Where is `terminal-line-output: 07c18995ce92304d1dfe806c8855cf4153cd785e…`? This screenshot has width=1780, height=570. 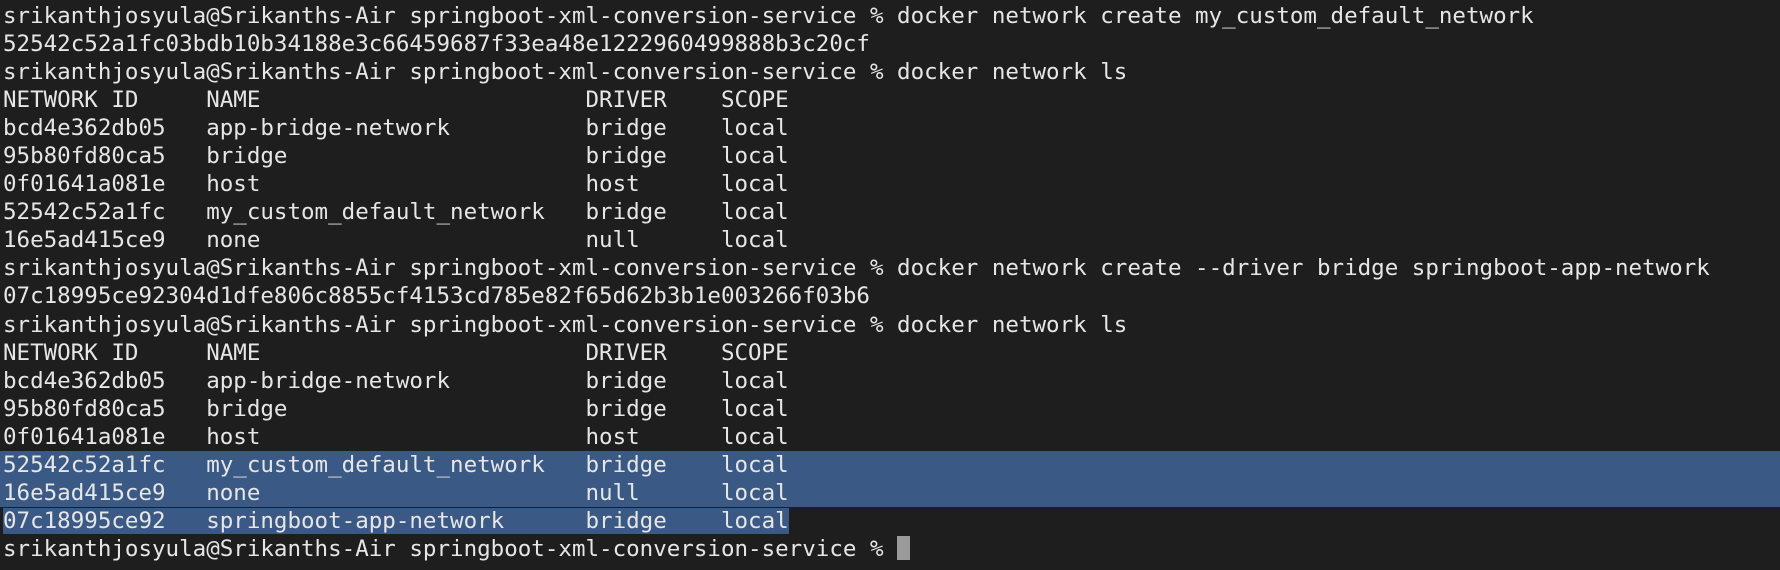
terminal-line-output: 07c18995ce92304d1dfe806c8855cf4153cd785e… is located at coordinates (436, 296).